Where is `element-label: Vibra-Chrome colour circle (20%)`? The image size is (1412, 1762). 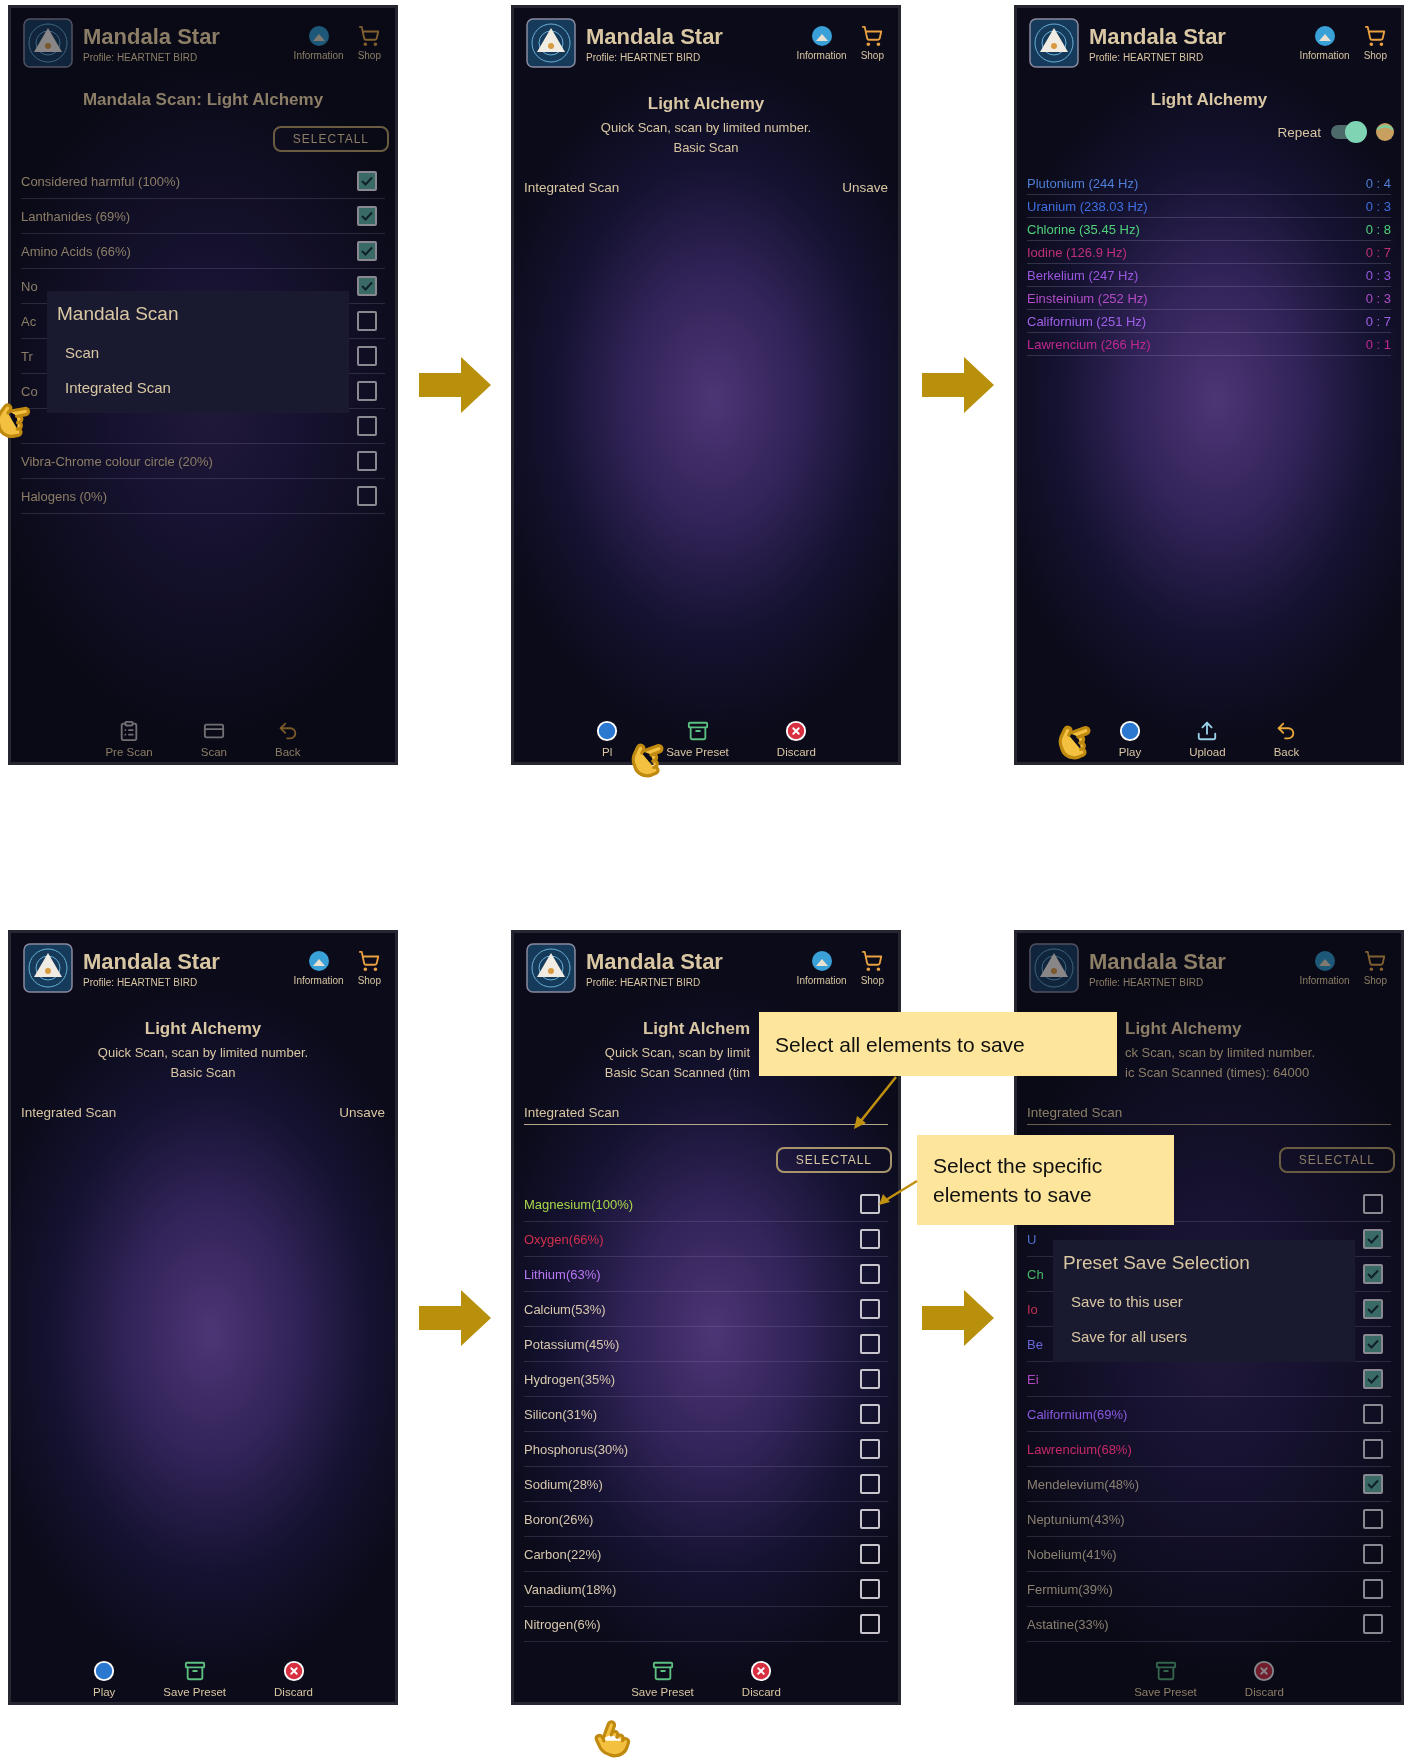
element-label: Vibra-Chrome colour circle (20%) is located at coordinates (117, 461).